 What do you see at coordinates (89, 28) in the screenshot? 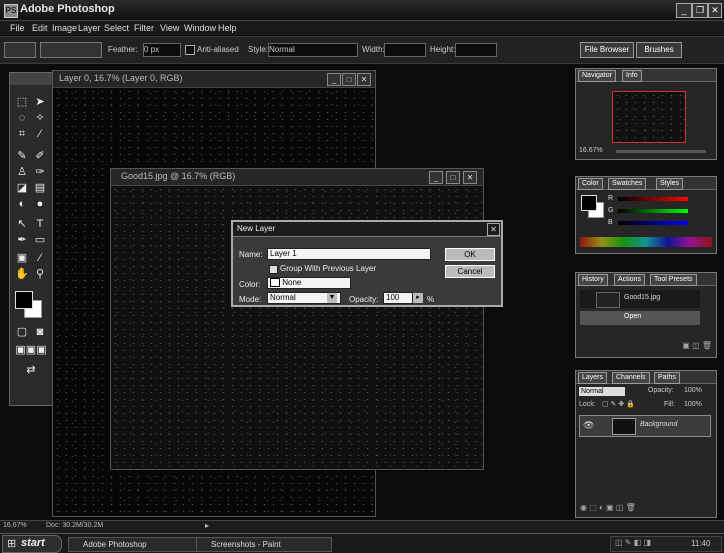
I see `menu-layer: Layer` at bounding box center [89, 28].